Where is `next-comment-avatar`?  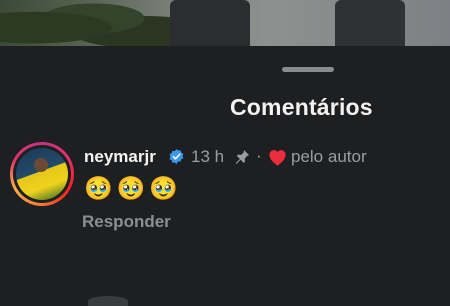
next-comment-avatar is located at coordinates (108, 301).